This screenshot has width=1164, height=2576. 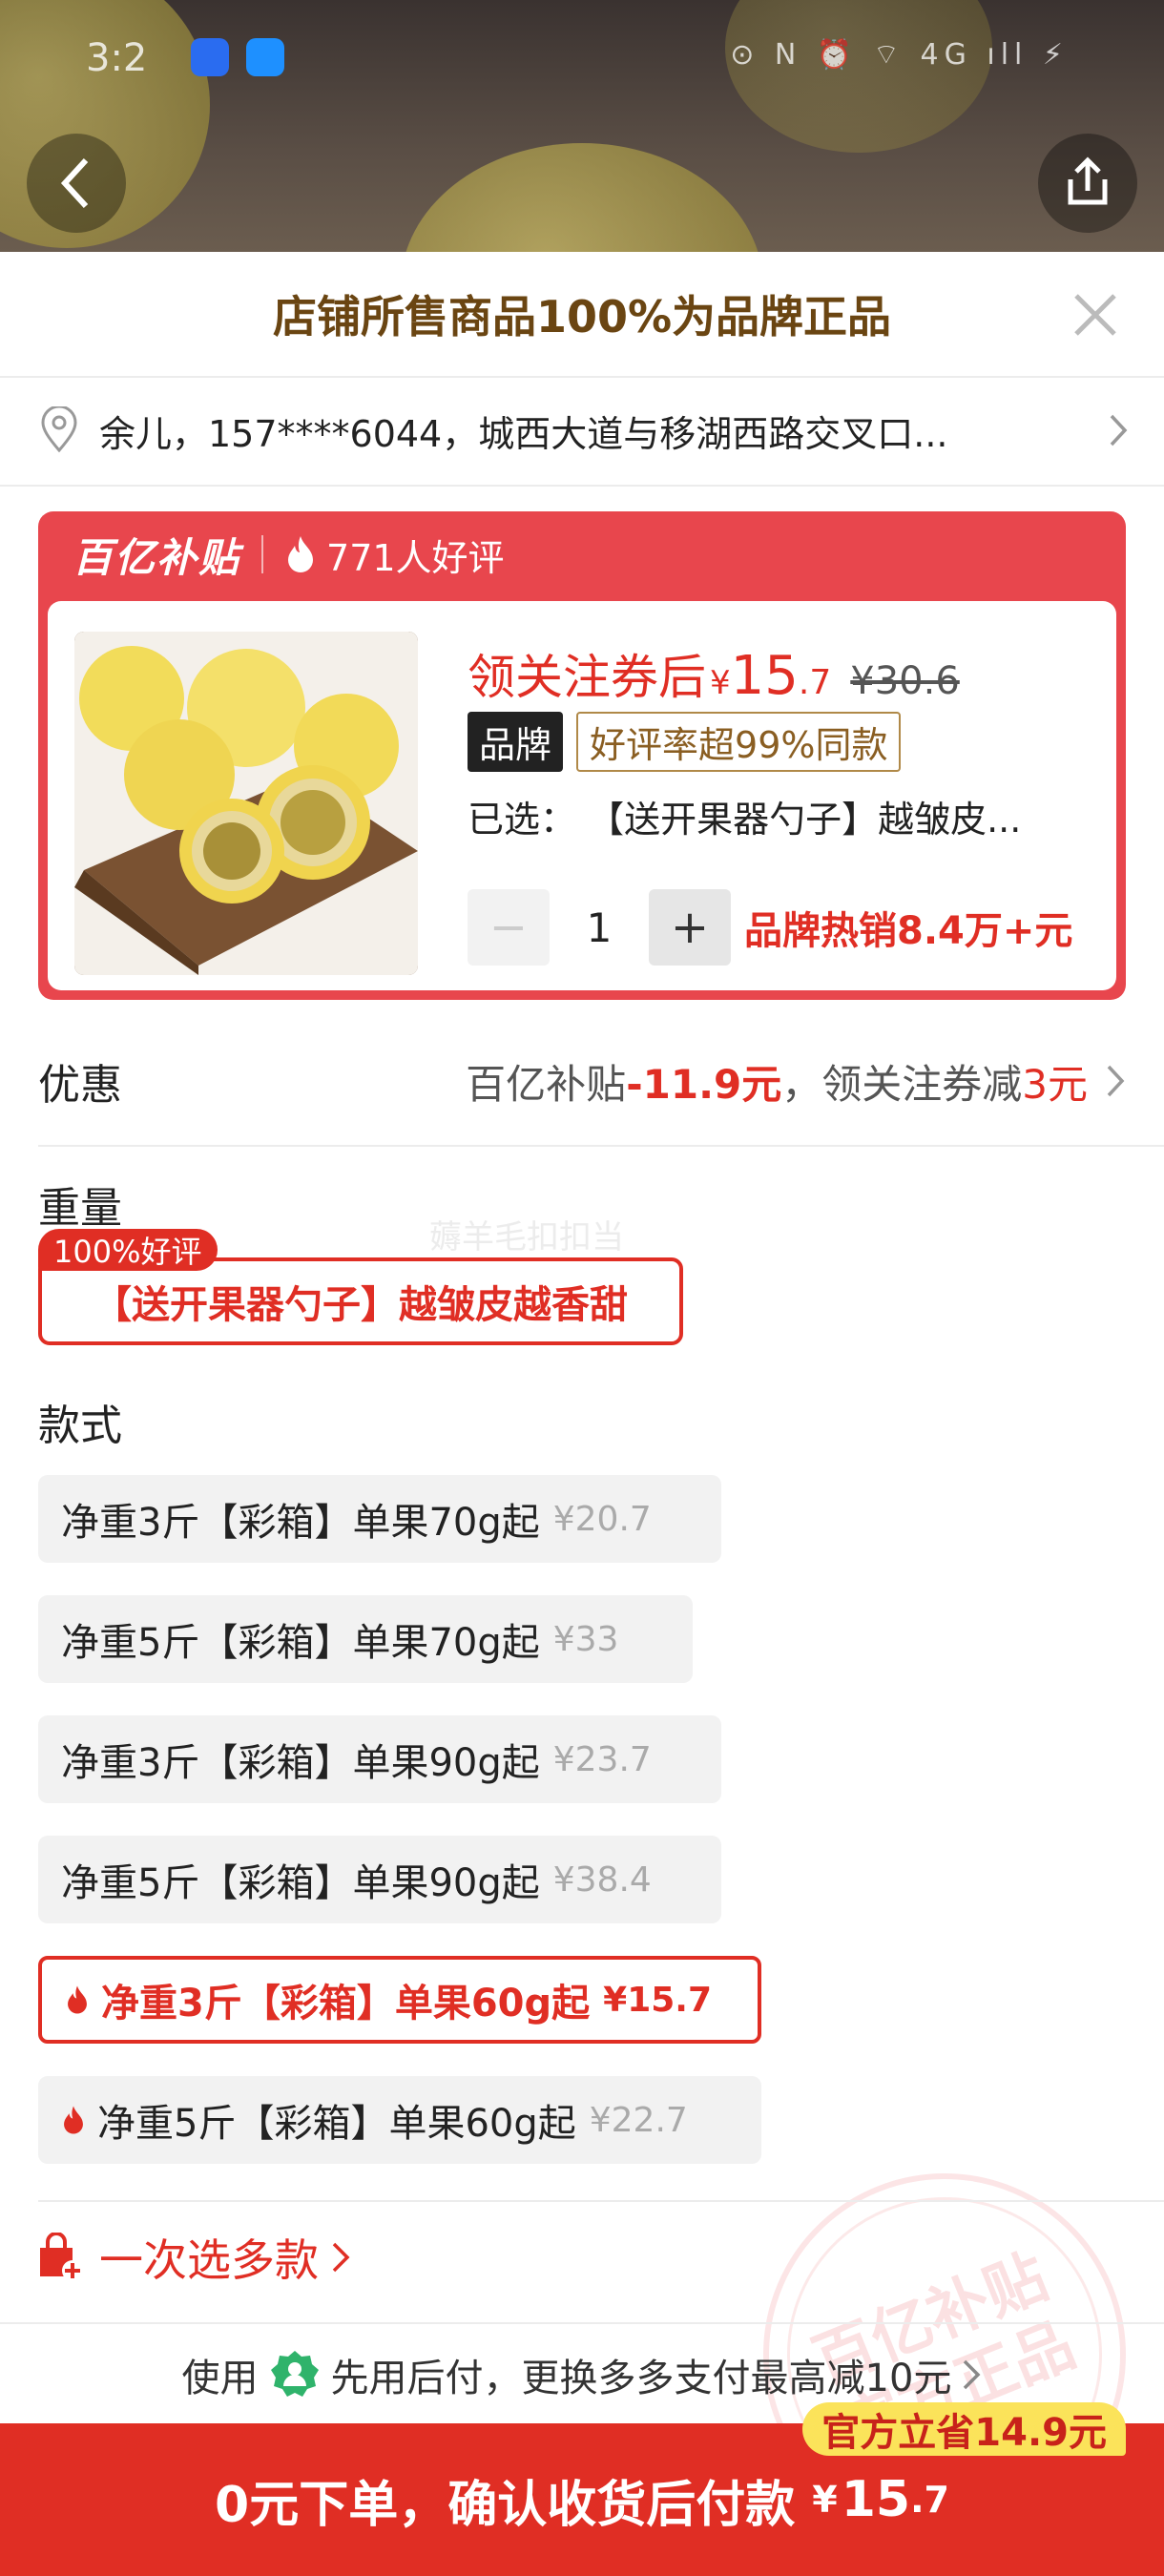 I want to click on chevron-left-icon, so click(x=74, y=183).